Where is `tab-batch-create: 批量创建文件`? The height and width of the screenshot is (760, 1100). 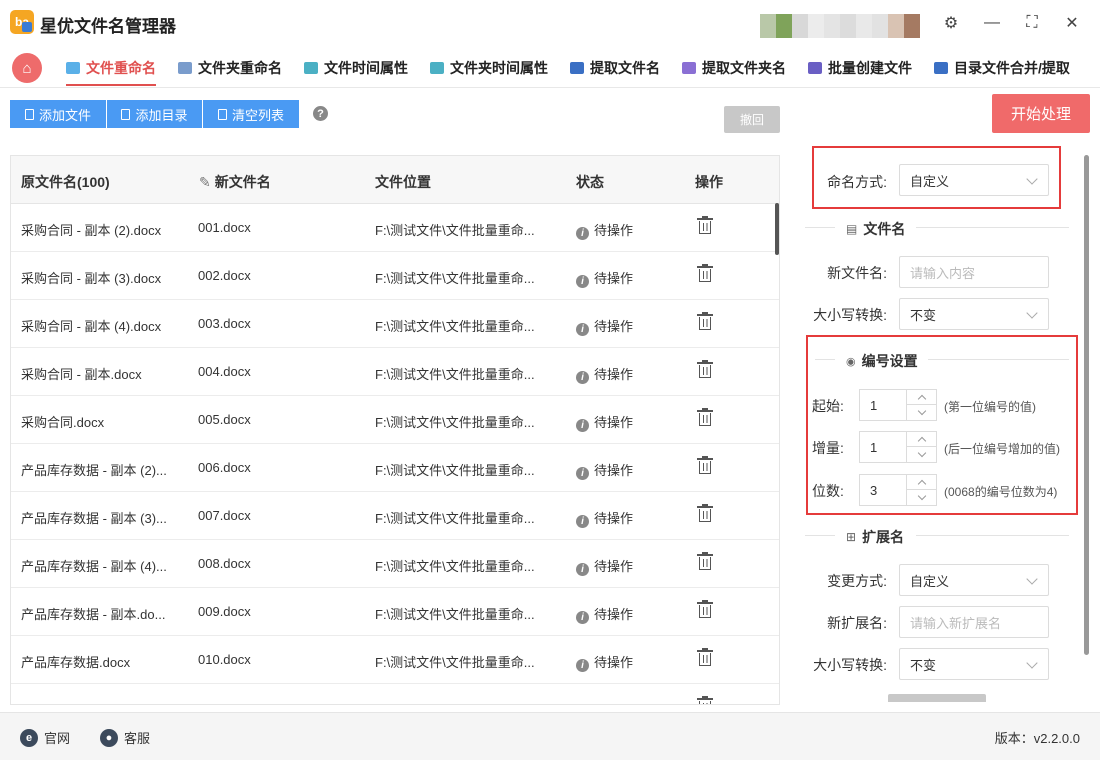 tab-batch-create: 批量创建文件 is located at coordinates (860, 68).